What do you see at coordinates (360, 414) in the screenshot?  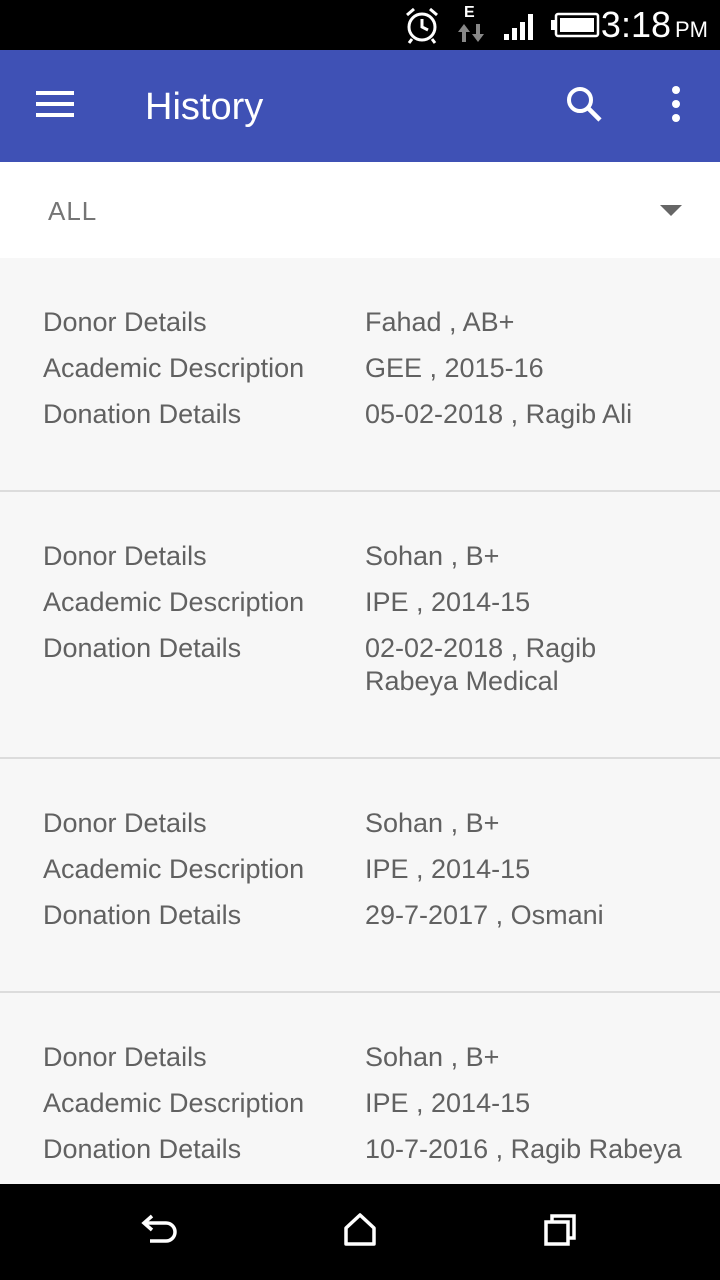 I see `donation-row: Donation Details 05-02-2018 , Ragib Ali` at bounding box center [360, 414].